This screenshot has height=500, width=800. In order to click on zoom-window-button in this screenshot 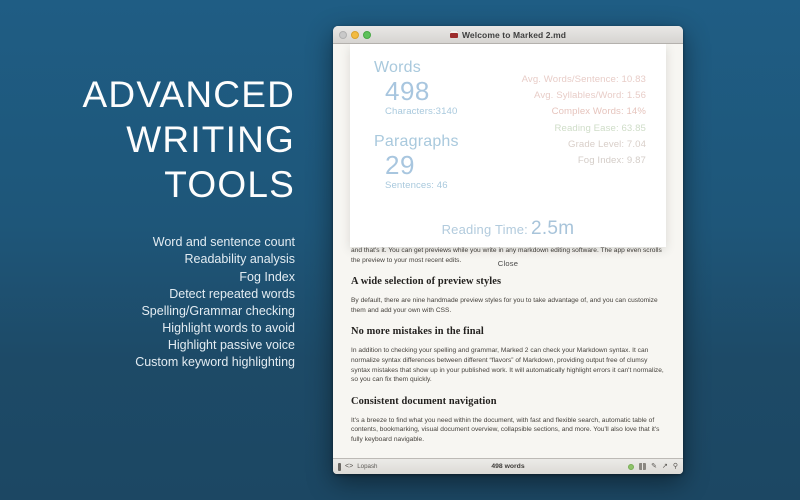, I will do `click(367, 34)`.